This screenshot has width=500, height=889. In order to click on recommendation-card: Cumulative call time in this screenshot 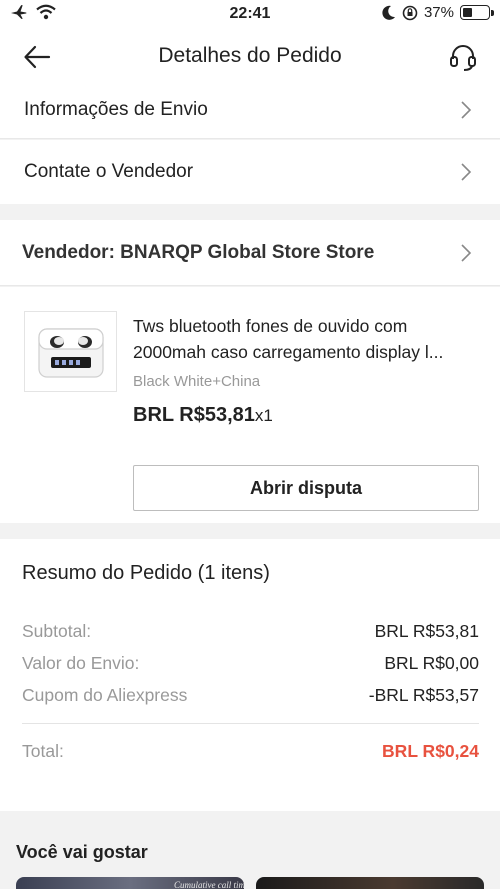, I will do `click(130, 883)`.